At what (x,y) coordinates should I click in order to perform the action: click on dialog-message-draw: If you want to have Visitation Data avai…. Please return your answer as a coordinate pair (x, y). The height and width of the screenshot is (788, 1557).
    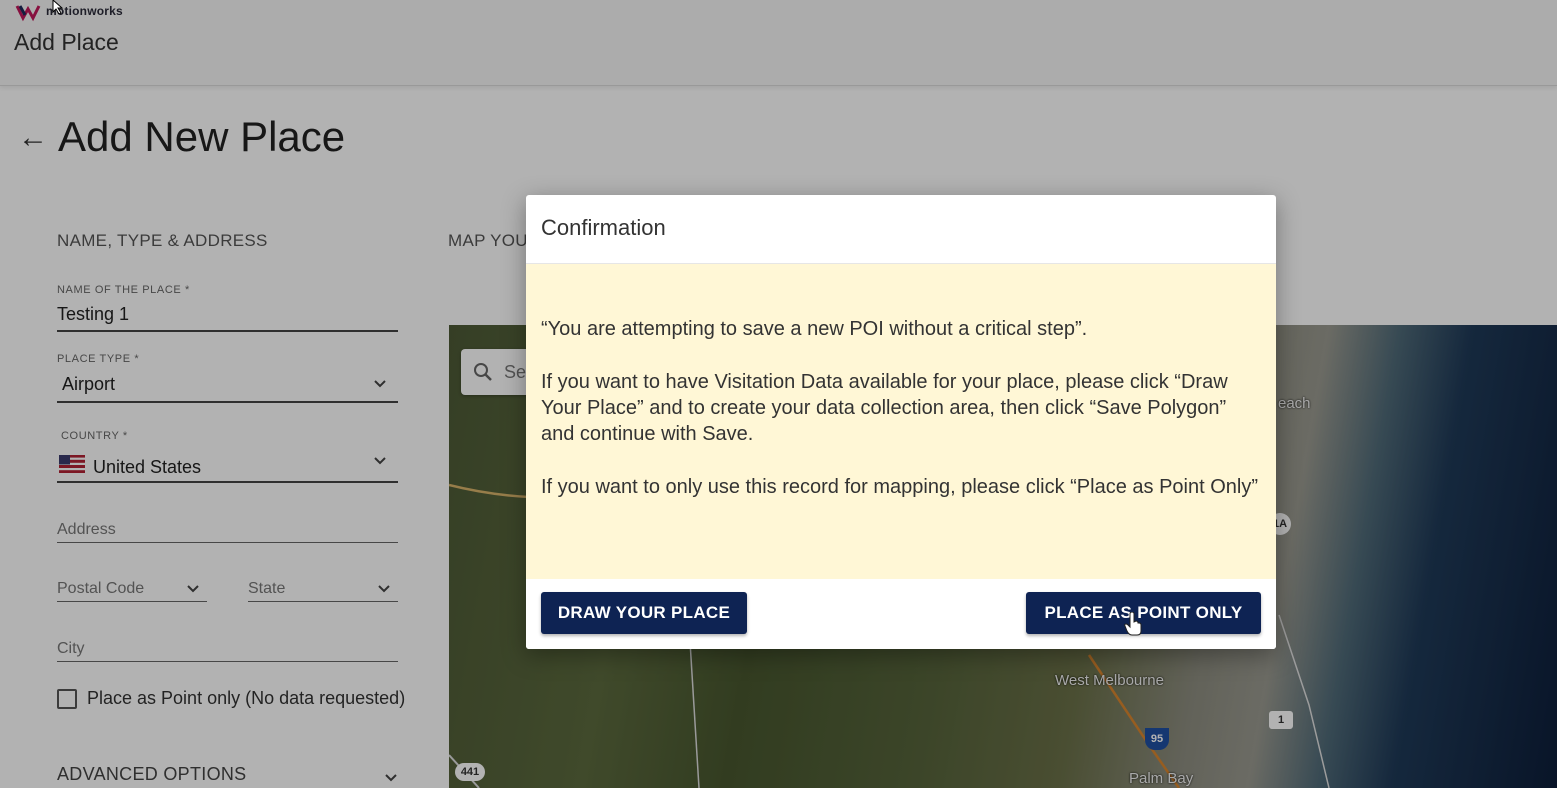
    Looking at the image, I should click on (884, 408).